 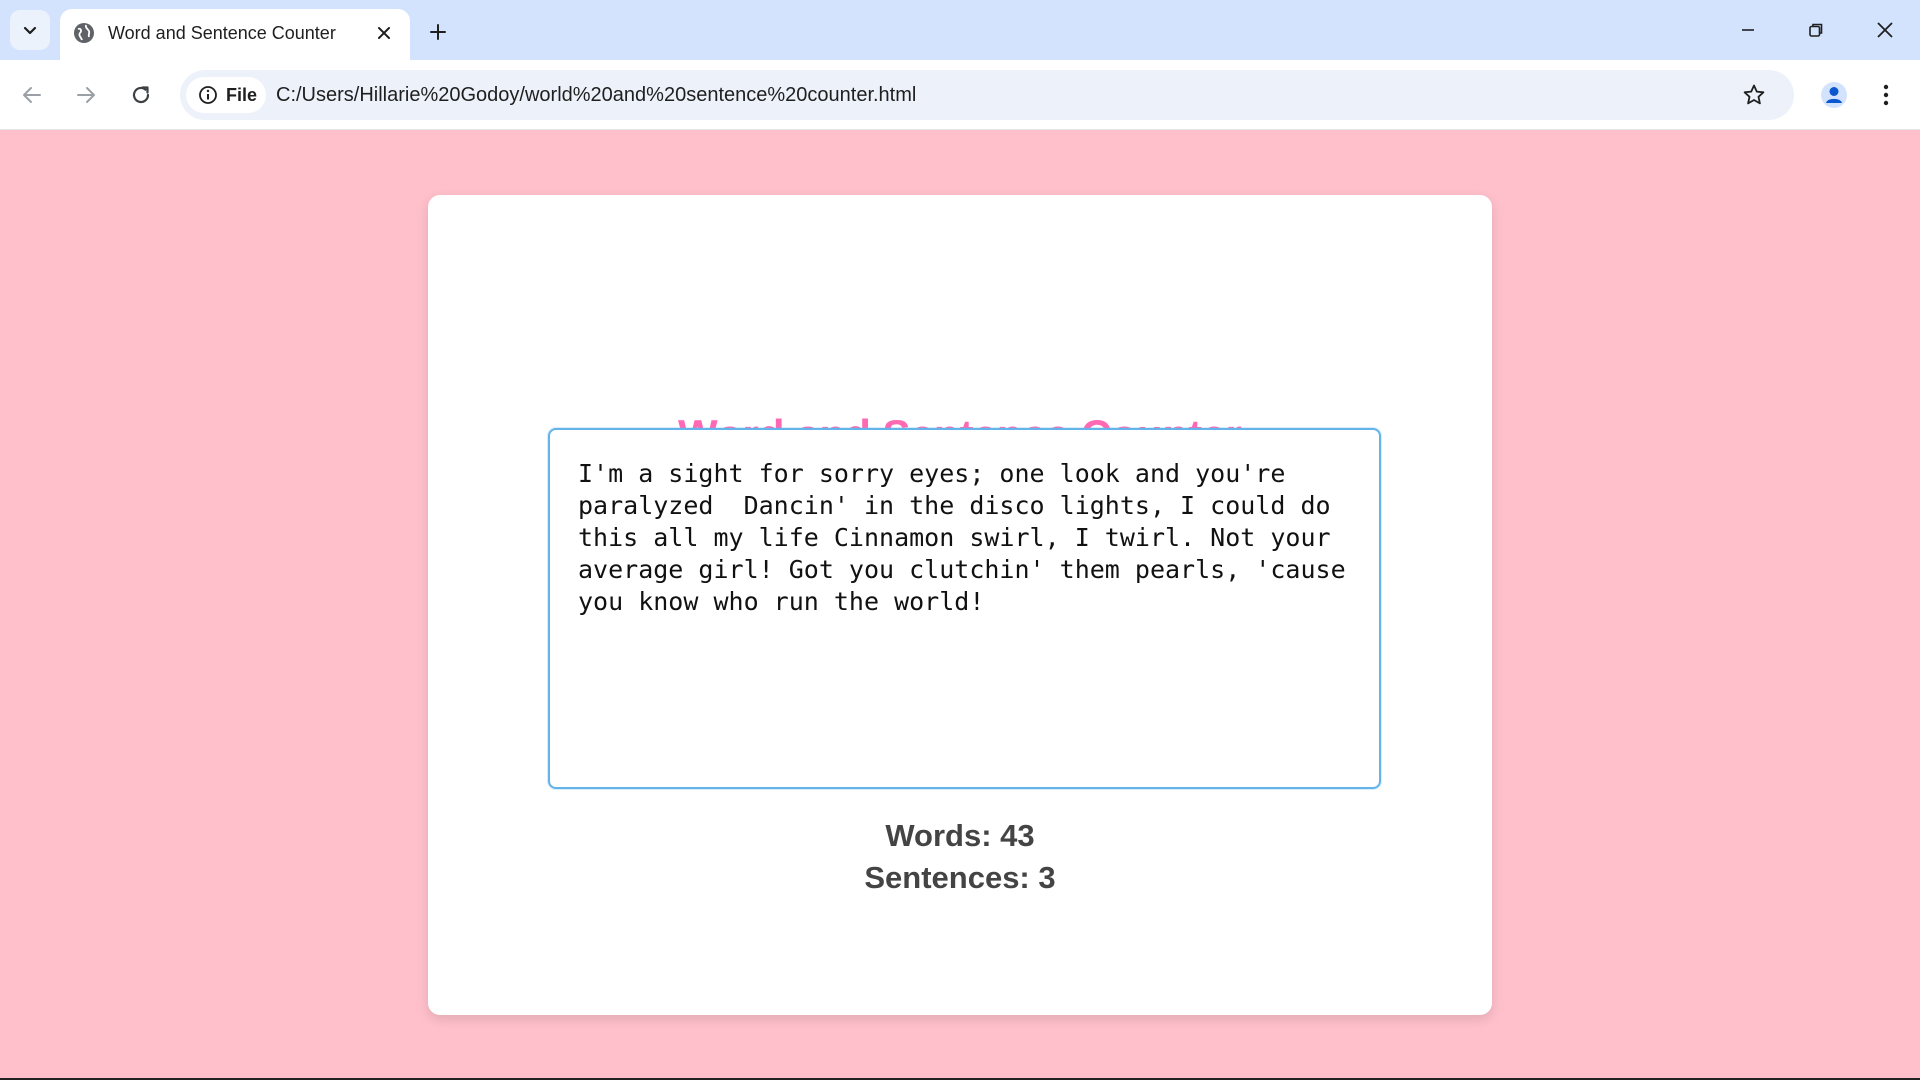 I want to click on plus-icon, so click(x=438, y=32).